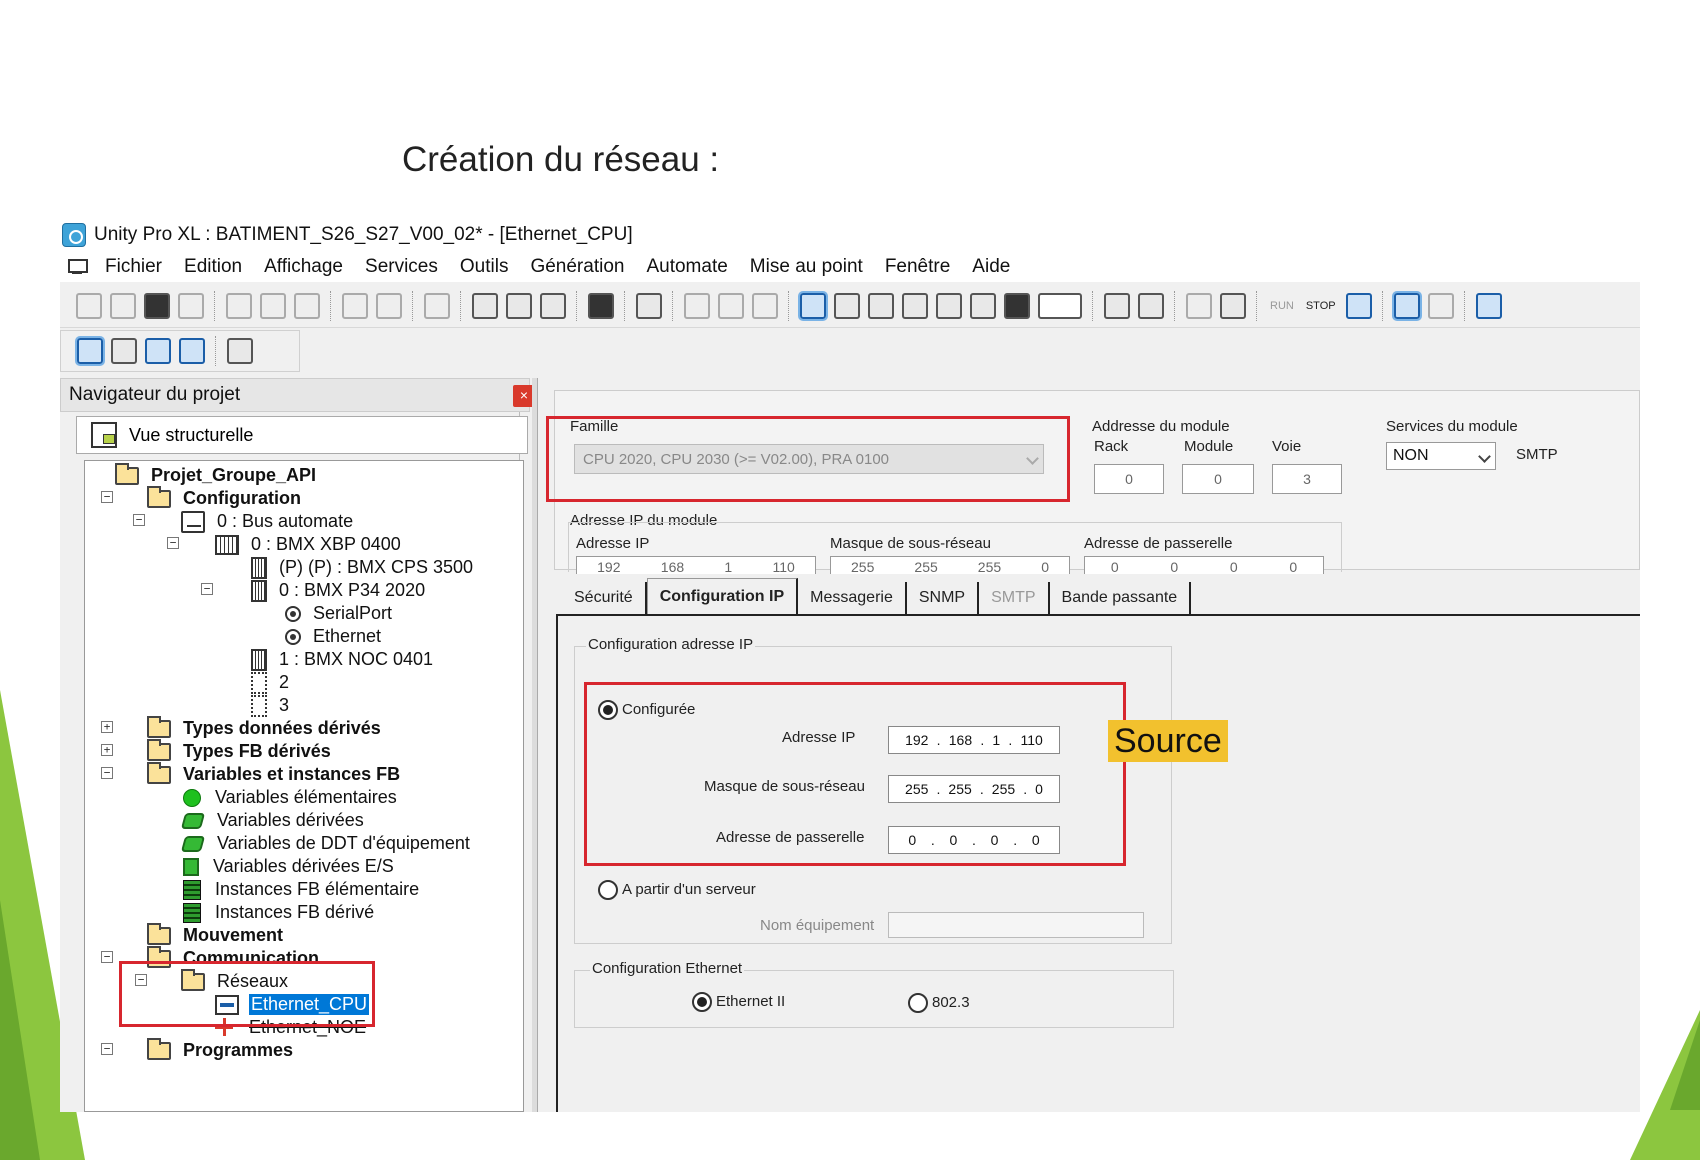 Image resolution: width=1700 pixels, height=1160 pixels. Describe the element at coordinates (78, 267) in the screenshot. I see `computer-menu-icon` at that location.